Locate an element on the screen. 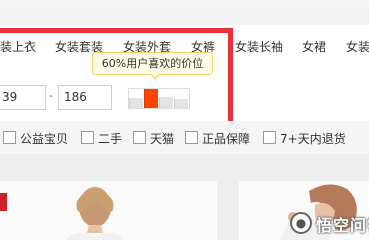 The image size is (369, 240). tag-item: 女裙 is located at coordinates (314, 46).